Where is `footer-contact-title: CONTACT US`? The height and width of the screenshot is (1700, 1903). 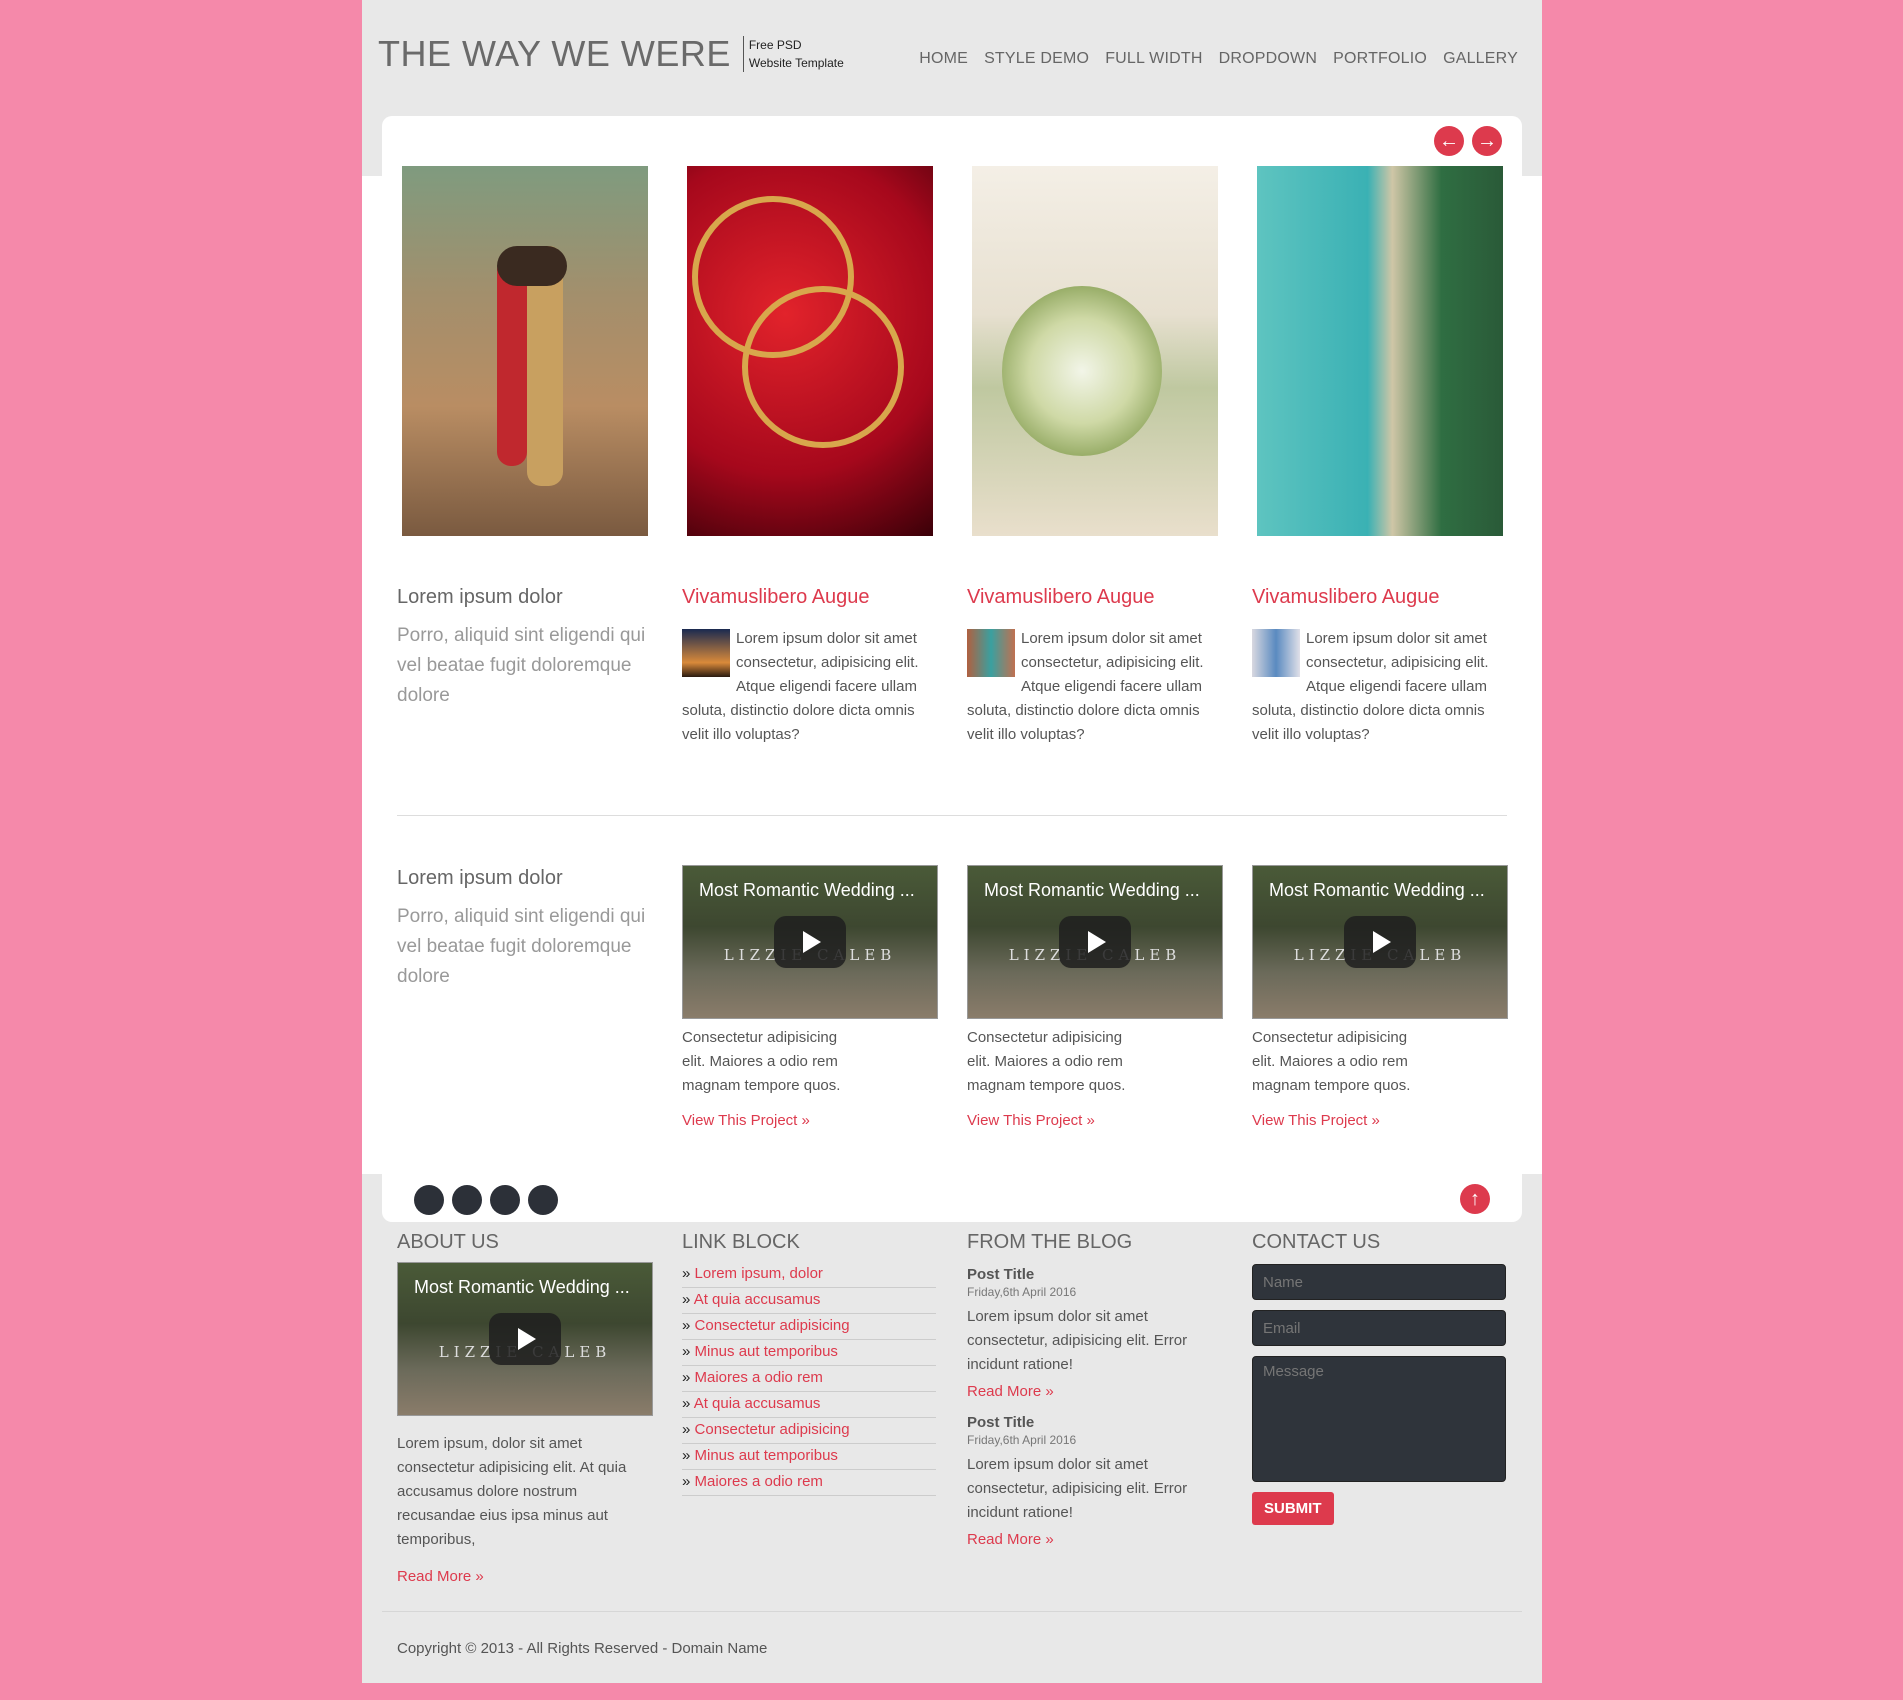 footer-contact-title: CONTACT US is located at coordinates (1316, 1242).